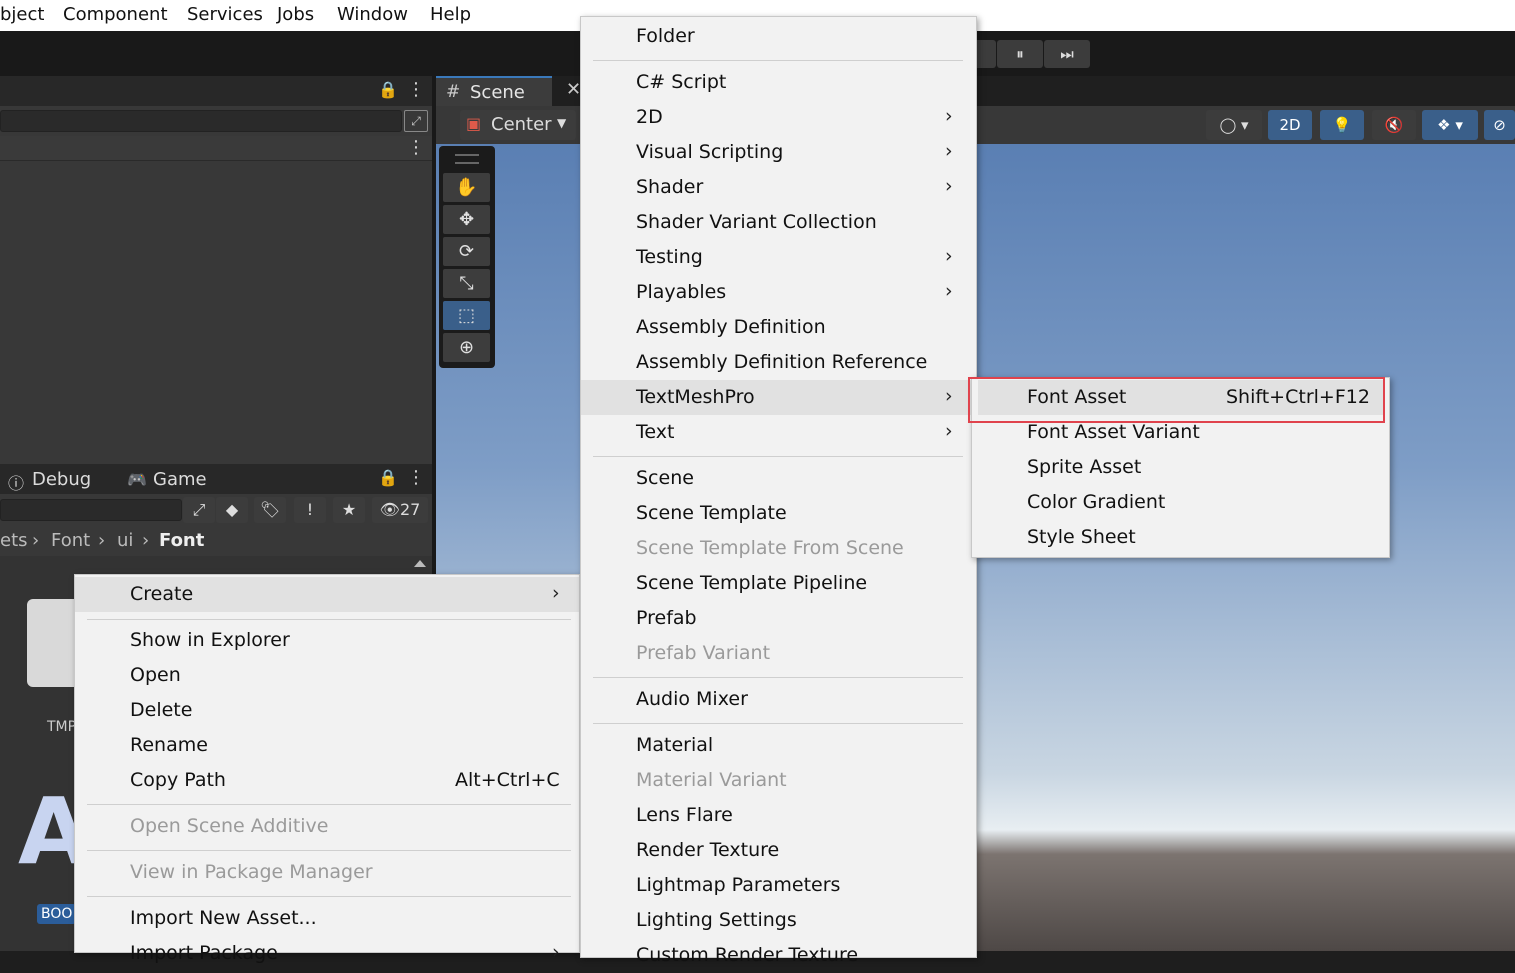  I want to click on shading-mode-button: ◯ ▾, so click(1234, 125).